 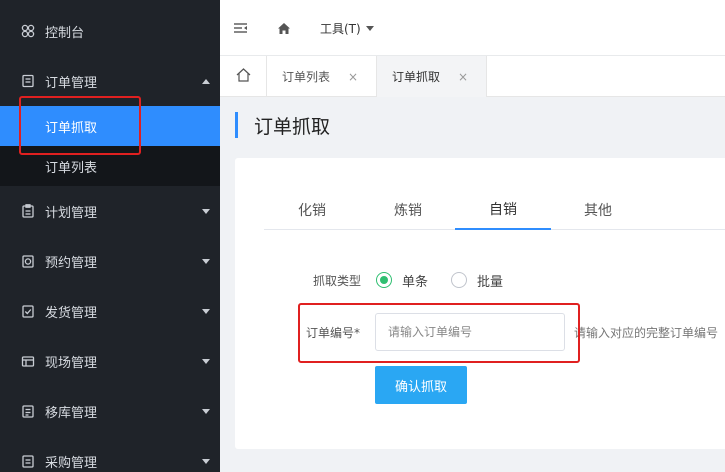 I want to click on submenu-item-order-fetch: 订单抓取, so click(x=110, y=126).